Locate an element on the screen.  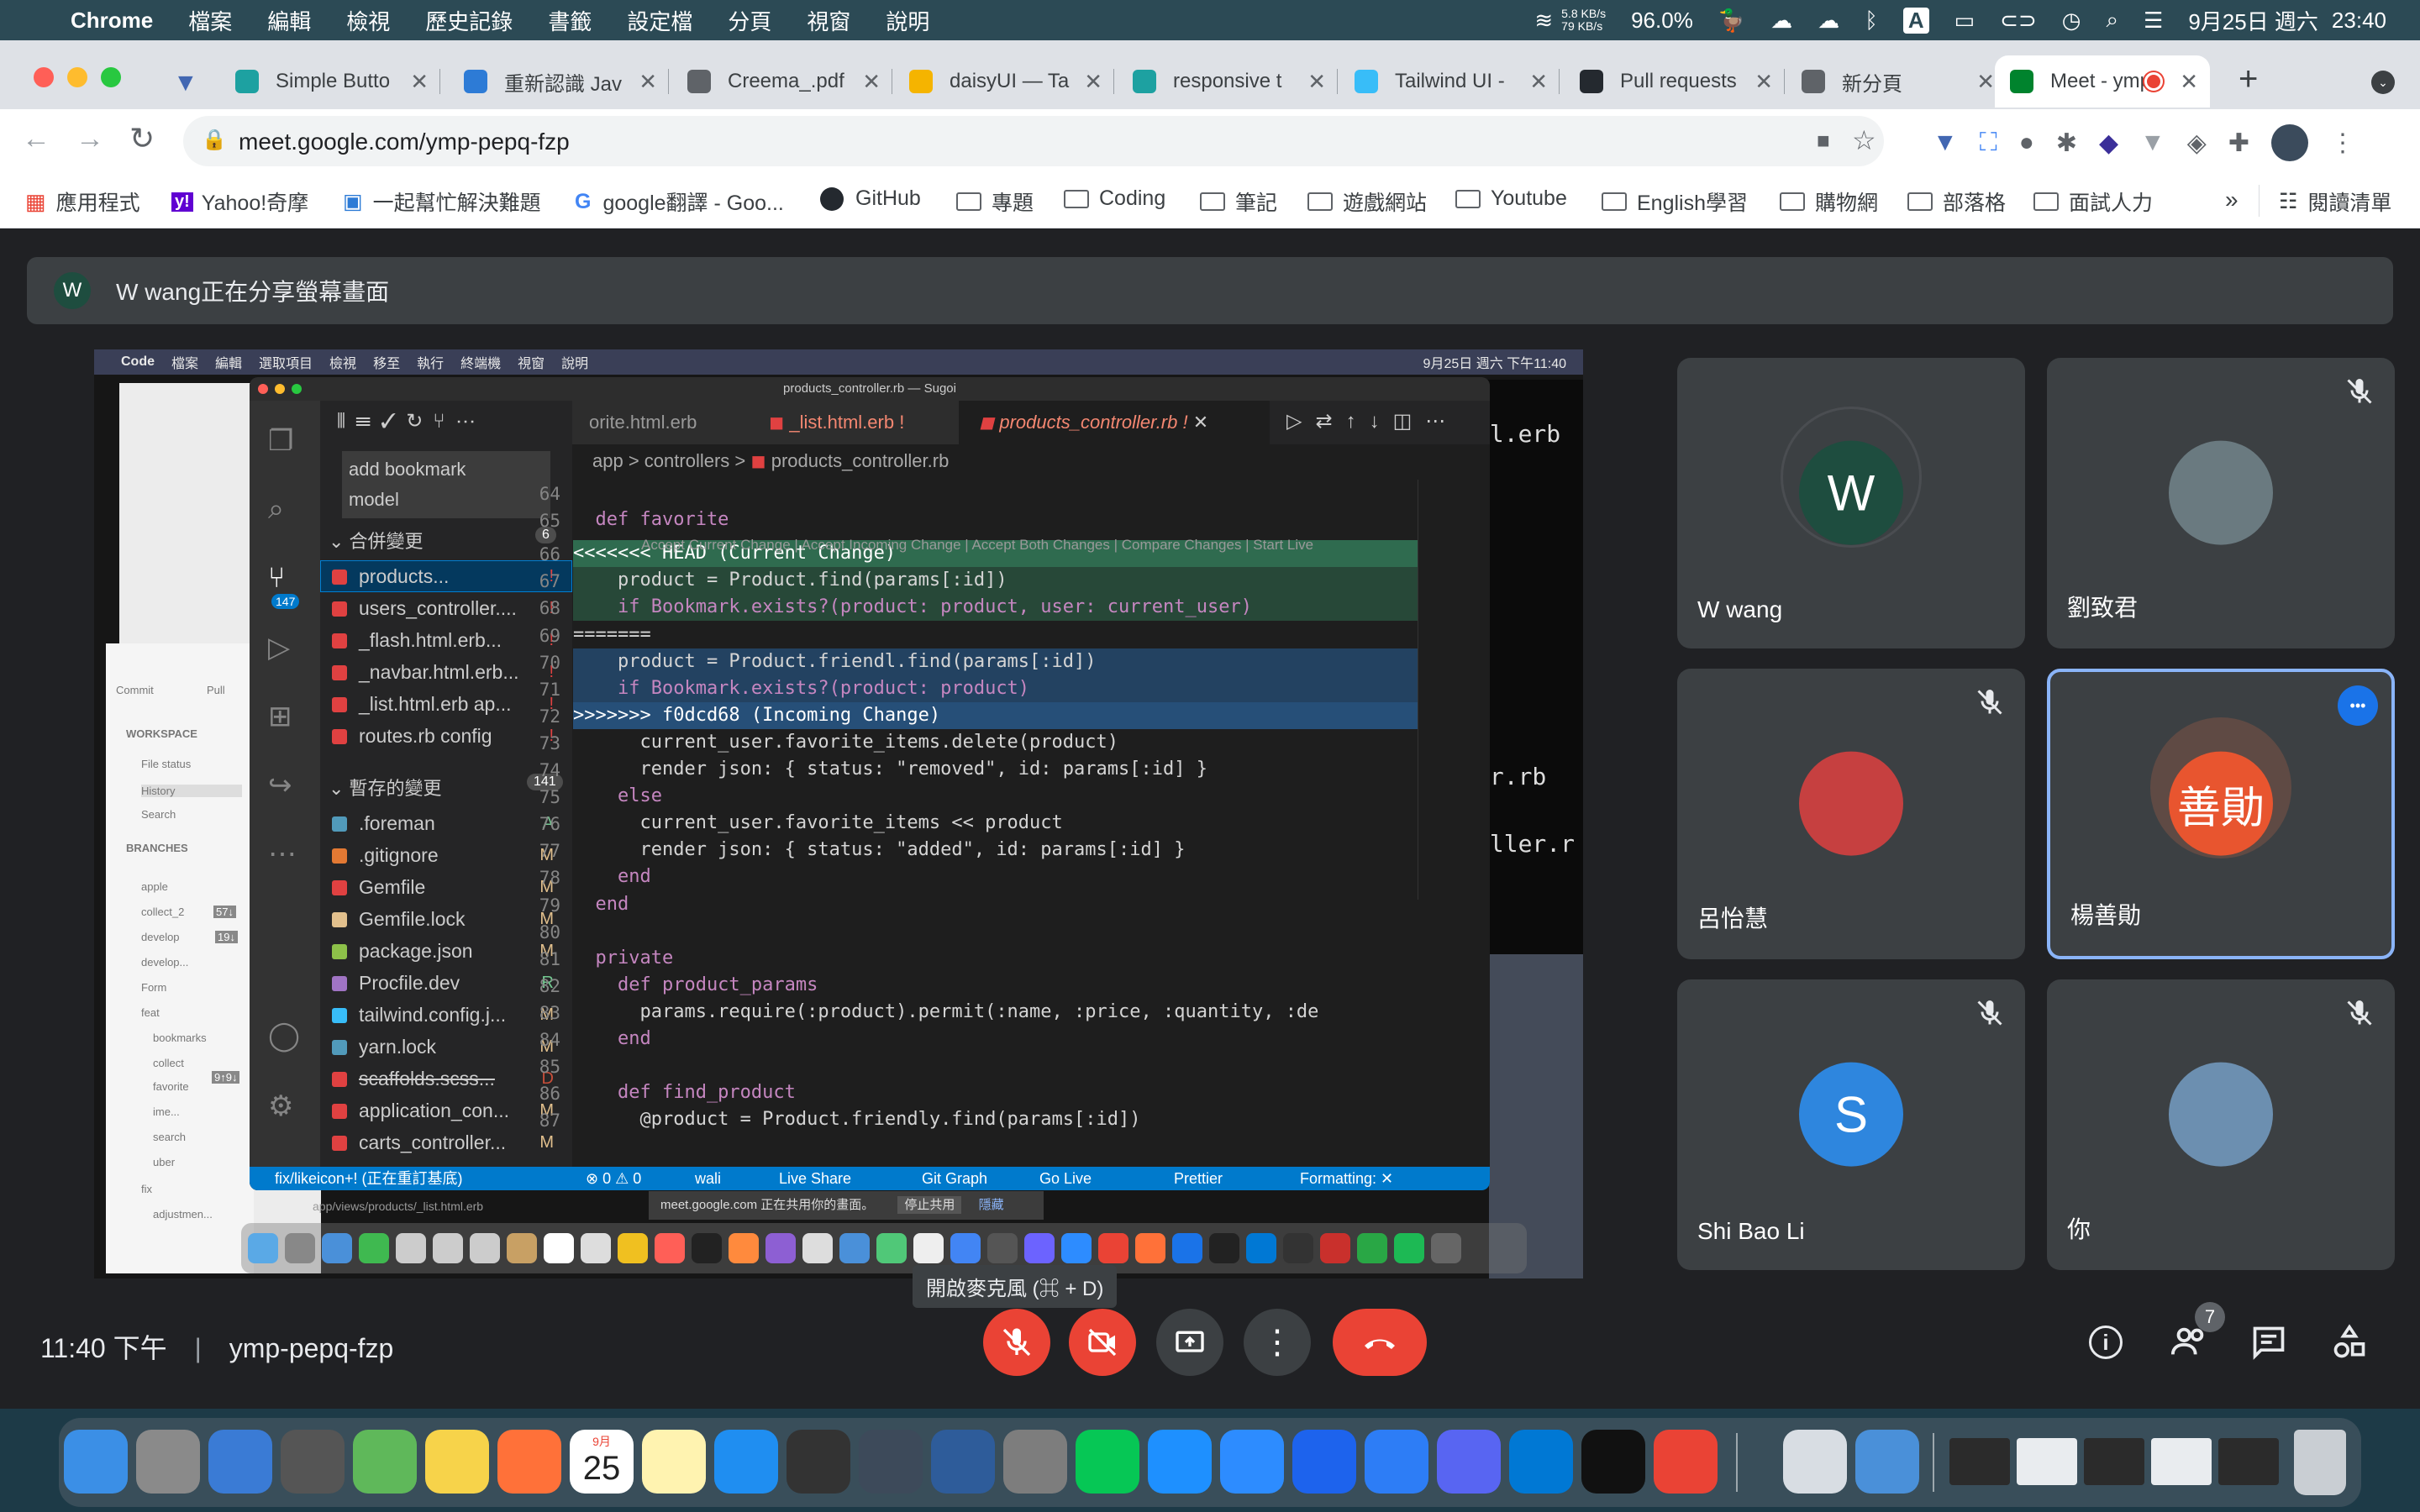
dock-app-icon: Keychain is located at coordinates (313, 1462).